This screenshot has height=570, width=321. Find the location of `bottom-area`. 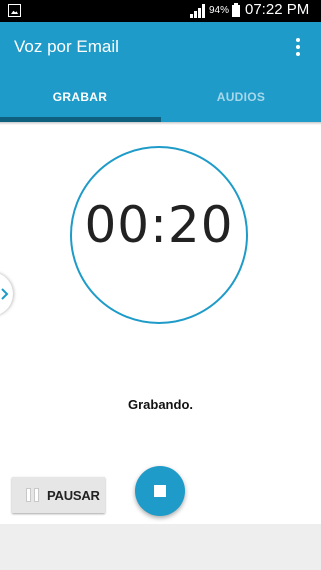

bottom-area is located at coordinates (160, 547).